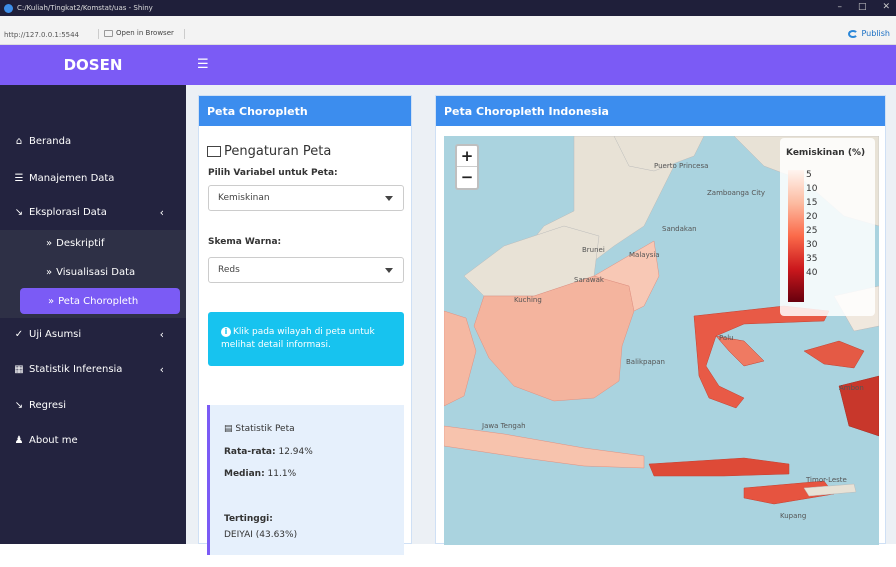  Describe the element at coordinates (839, 7) in the screenshot. I see `minimize-icon: –` at that location.